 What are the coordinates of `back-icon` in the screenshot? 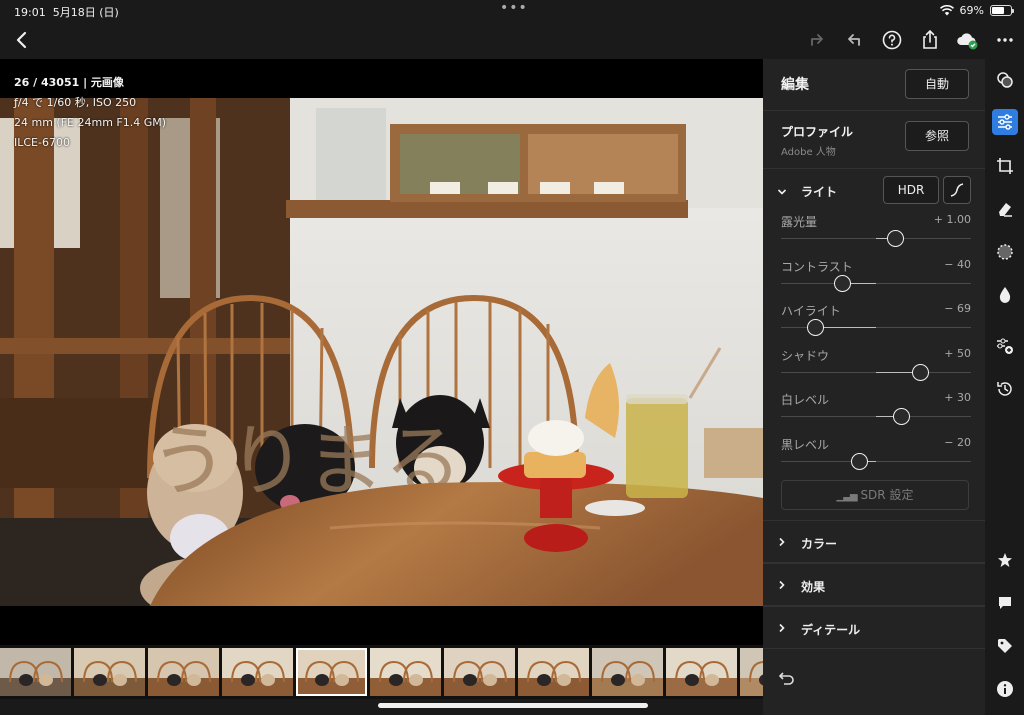 It's located at (22, 40).